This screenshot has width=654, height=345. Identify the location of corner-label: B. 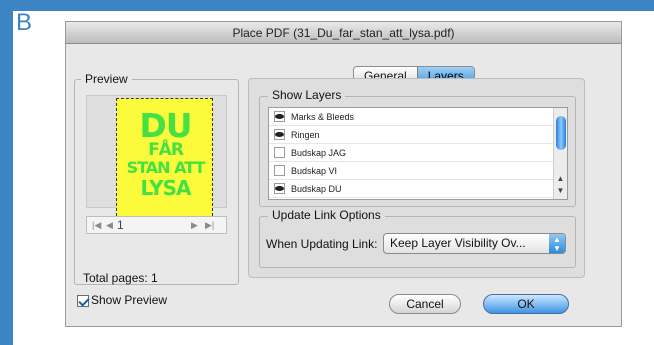
(24, 22).